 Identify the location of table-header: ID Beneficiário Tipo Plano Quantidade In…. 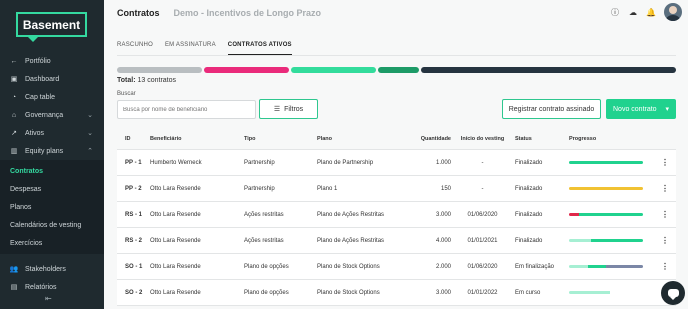
(396, 139).